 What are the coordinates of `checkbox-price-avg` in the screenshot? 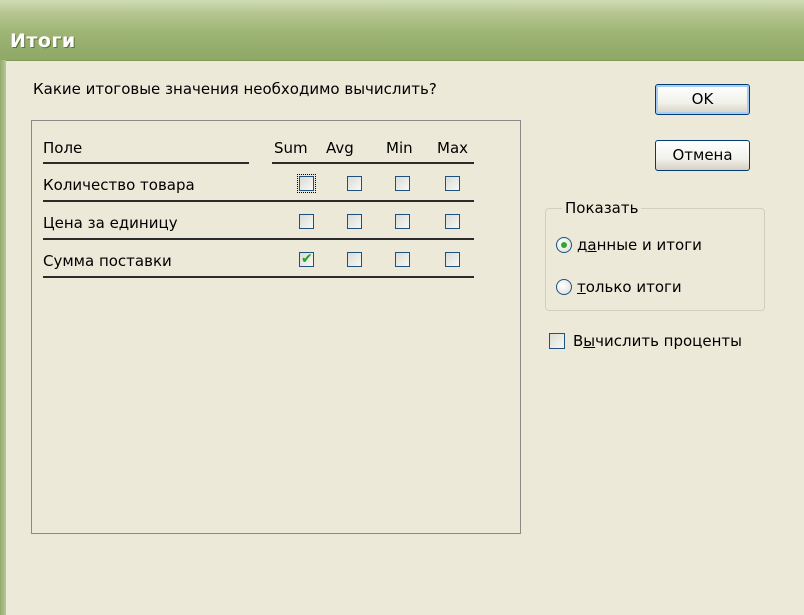 It's located at (354, 221).